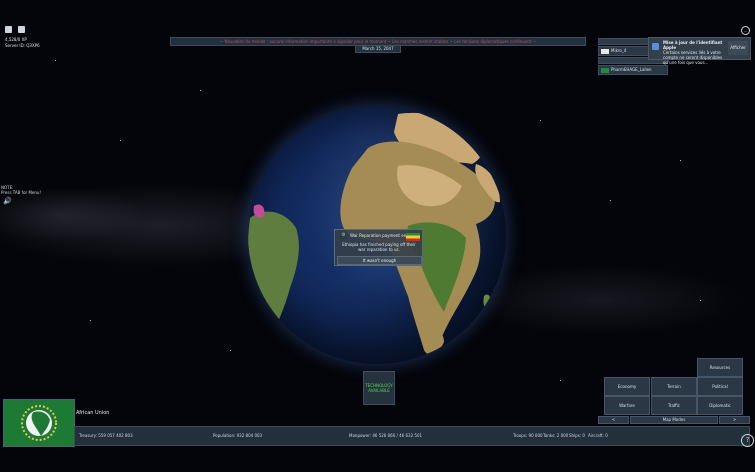 The height and width of the screenshot is (472, 755). What do you see at coordinates (613, 420) in the screenshot?
I see `map-mode-prev-button: <` at bounding box center [613, 420].